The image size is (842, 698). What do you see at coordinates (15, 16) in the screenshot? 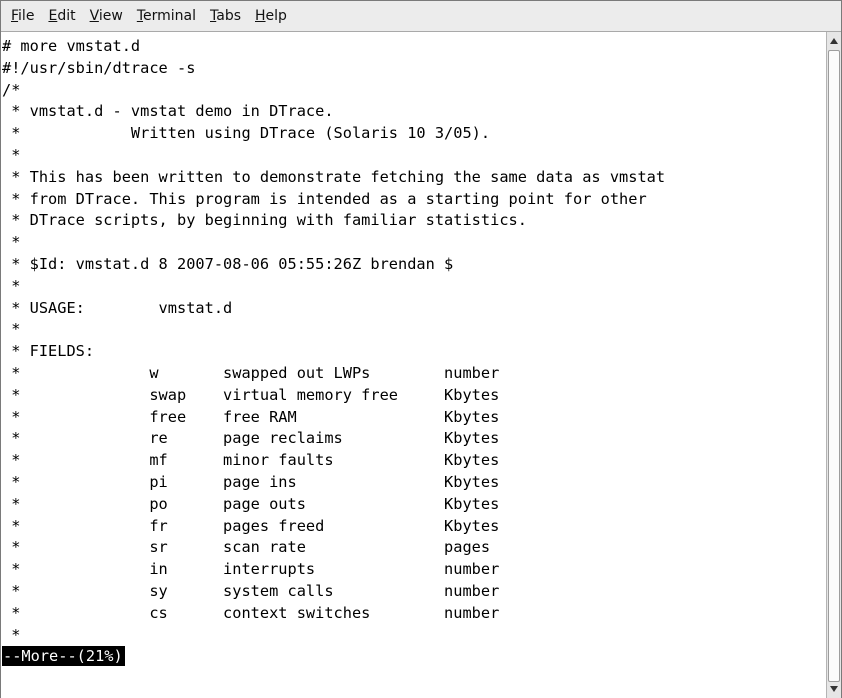
I see `menu-file-mnemonic: F` at bounding box center [15, 16].